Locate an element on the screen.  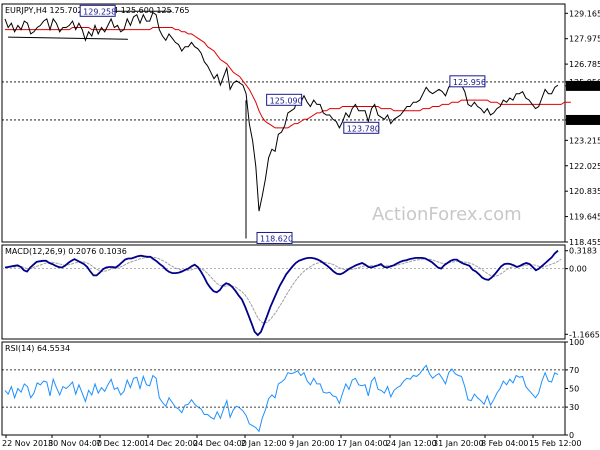
x-tick-label: 24 Jan 12:00 is located at coordinates (411, 443).